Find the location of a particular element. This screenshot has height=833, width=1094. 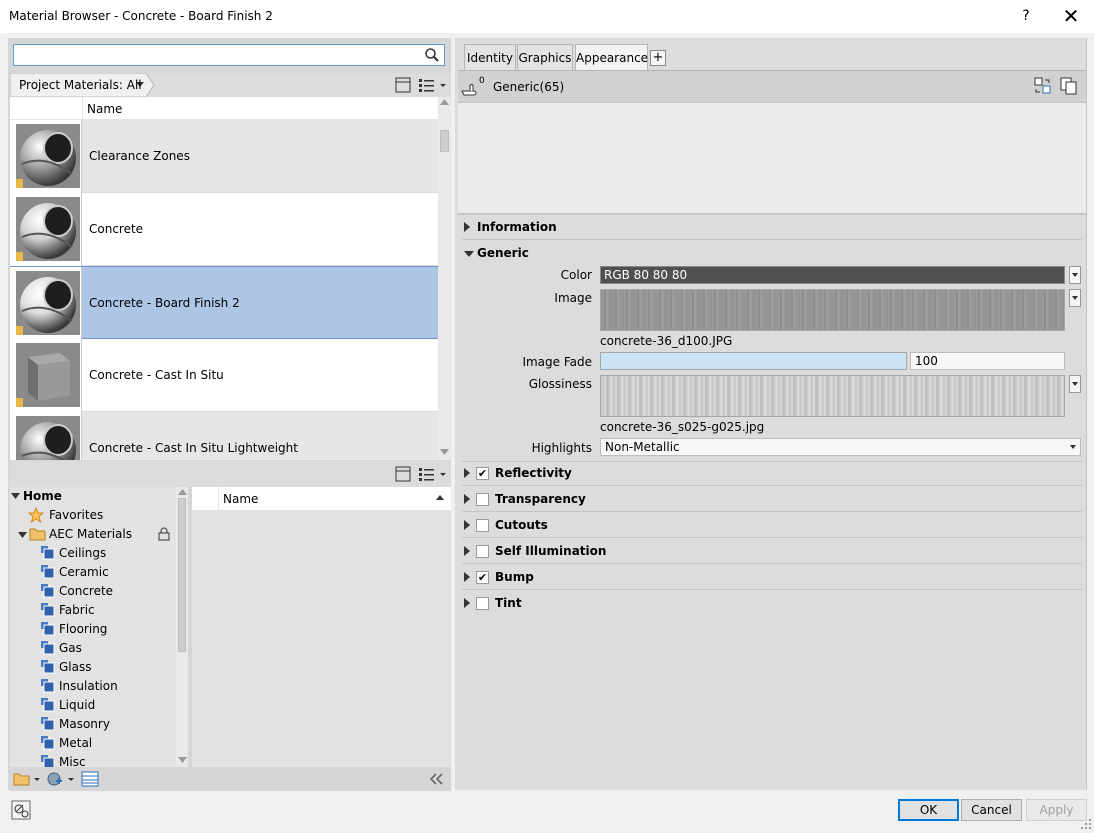

library-contents is located at coordinates (321, 627).